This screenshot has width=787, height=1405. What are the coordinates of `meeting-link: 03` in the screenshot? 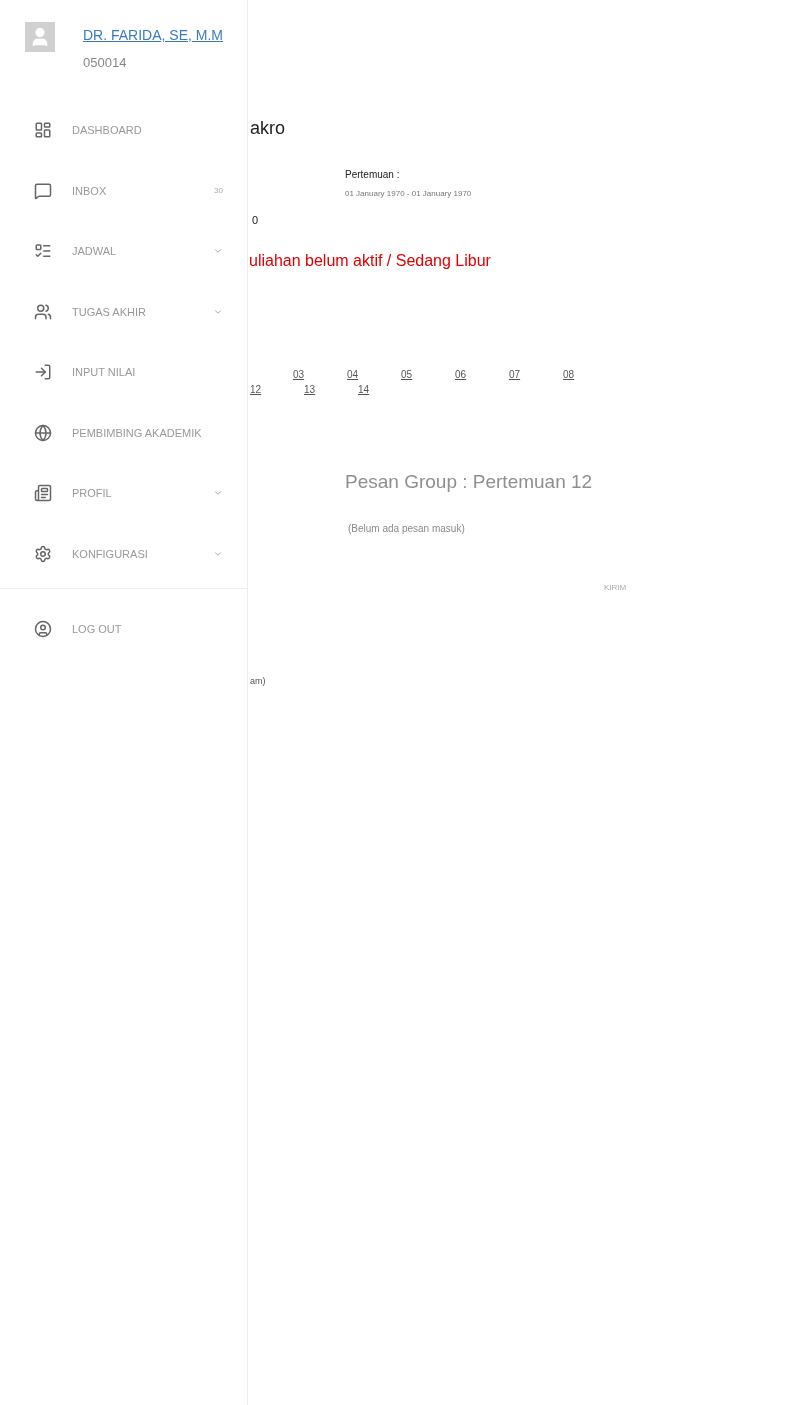 It's located at (320, 374).